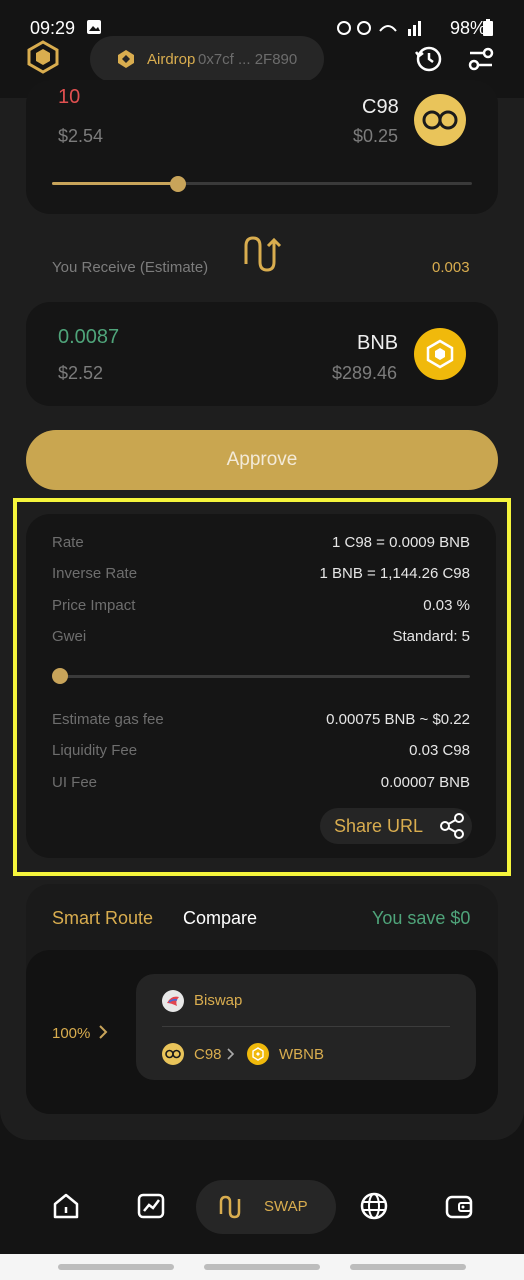 The height and width of the screenshot is (1280, 524). I want to click on tab-smart-route: Smart Route, so click(102, 918).